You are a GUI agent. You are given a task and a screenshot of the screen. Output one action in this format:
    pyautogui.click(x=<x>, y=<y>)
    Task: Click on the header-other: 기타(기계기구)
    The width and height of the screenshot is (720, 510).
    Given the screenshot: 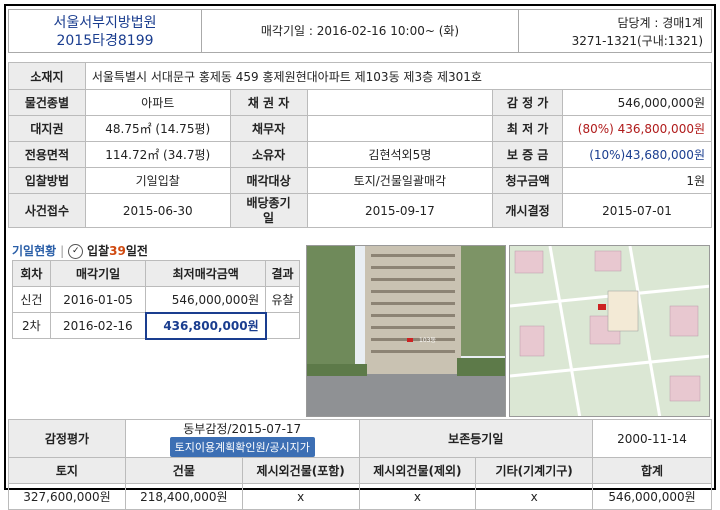 What is the action you would take?
    pyautogui.click(x=534, y=470)
    